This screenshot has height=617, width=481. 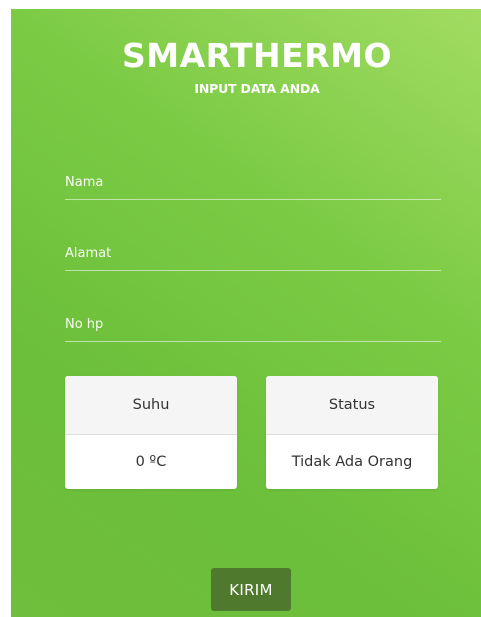 What do you see at coordinates (151, 462) in the screenshot?
I see `temperature-value: 0 ºC` at bounding box center [151, 462].